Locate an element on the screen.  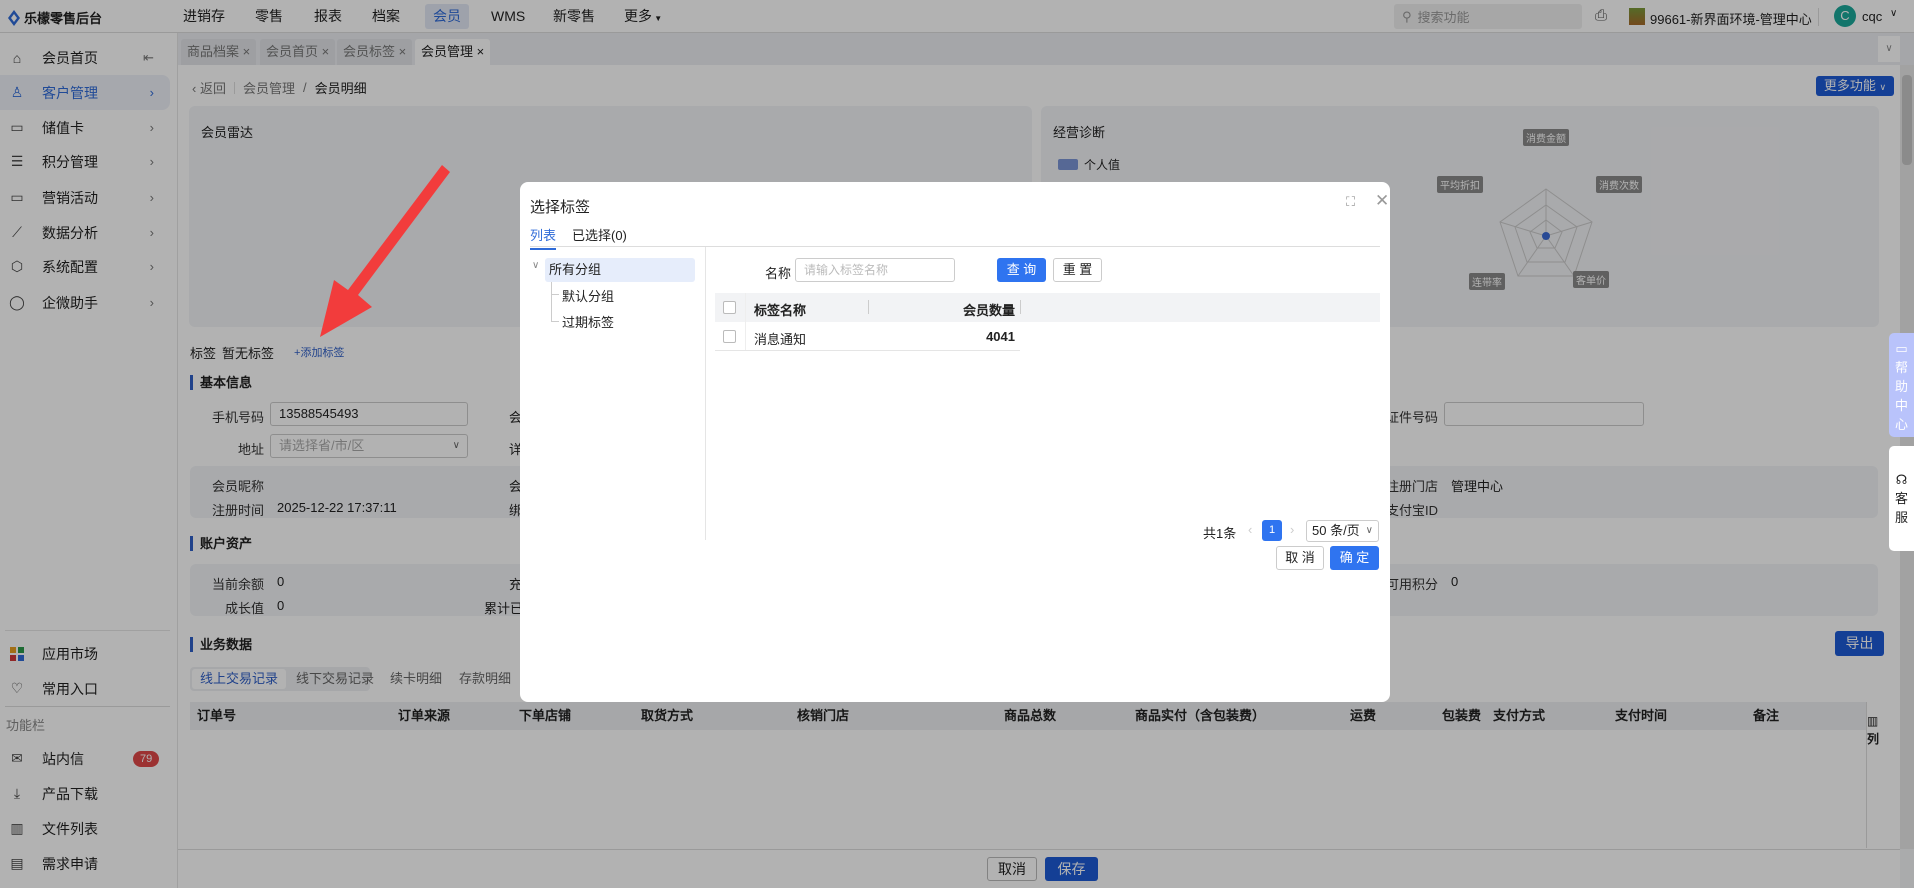
help-center-button: ▭ 帮助中心 is located at coordinates (1901, 385).